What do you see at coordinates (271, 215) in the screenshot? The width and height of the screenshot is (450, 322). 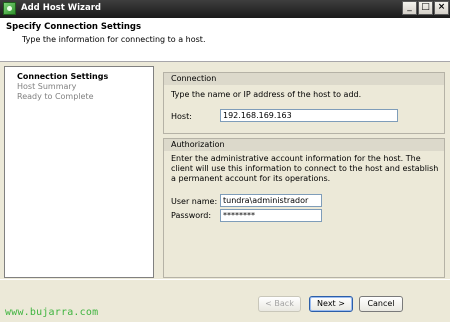 I see `password-input: ********` at bounding box center [271, 215].